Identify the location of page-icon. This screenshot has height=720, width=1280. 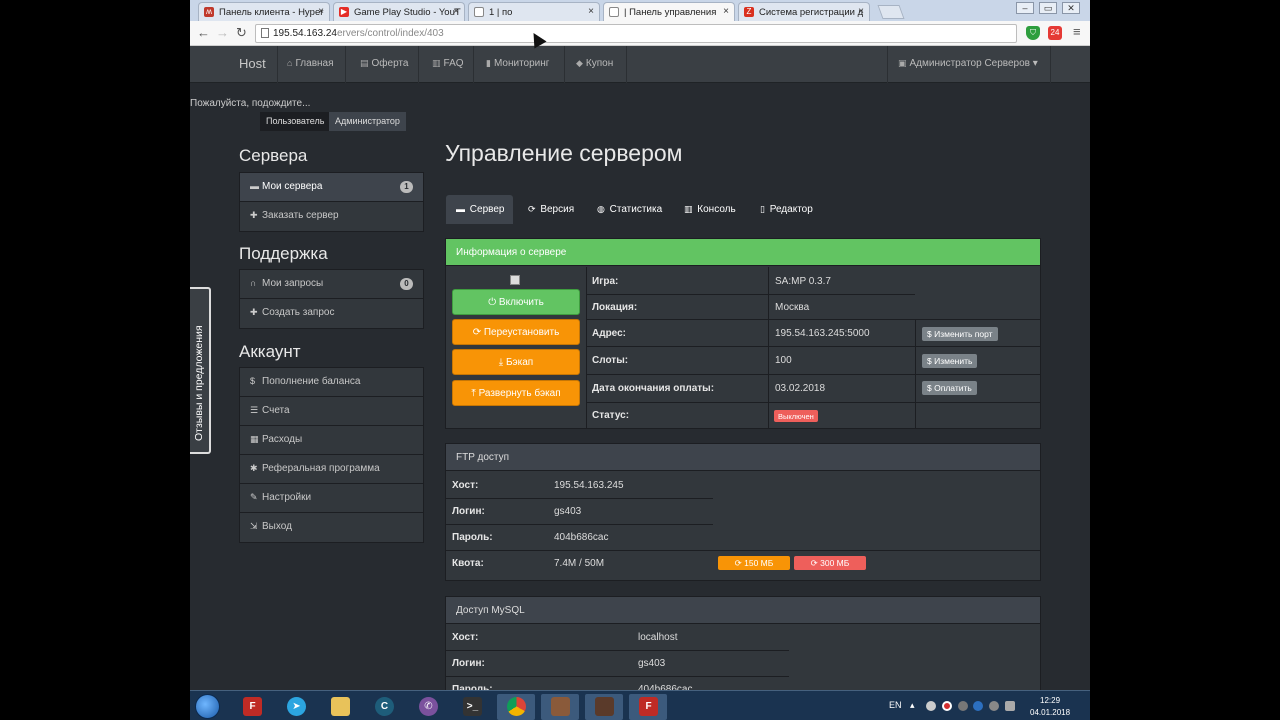
(479, 12).